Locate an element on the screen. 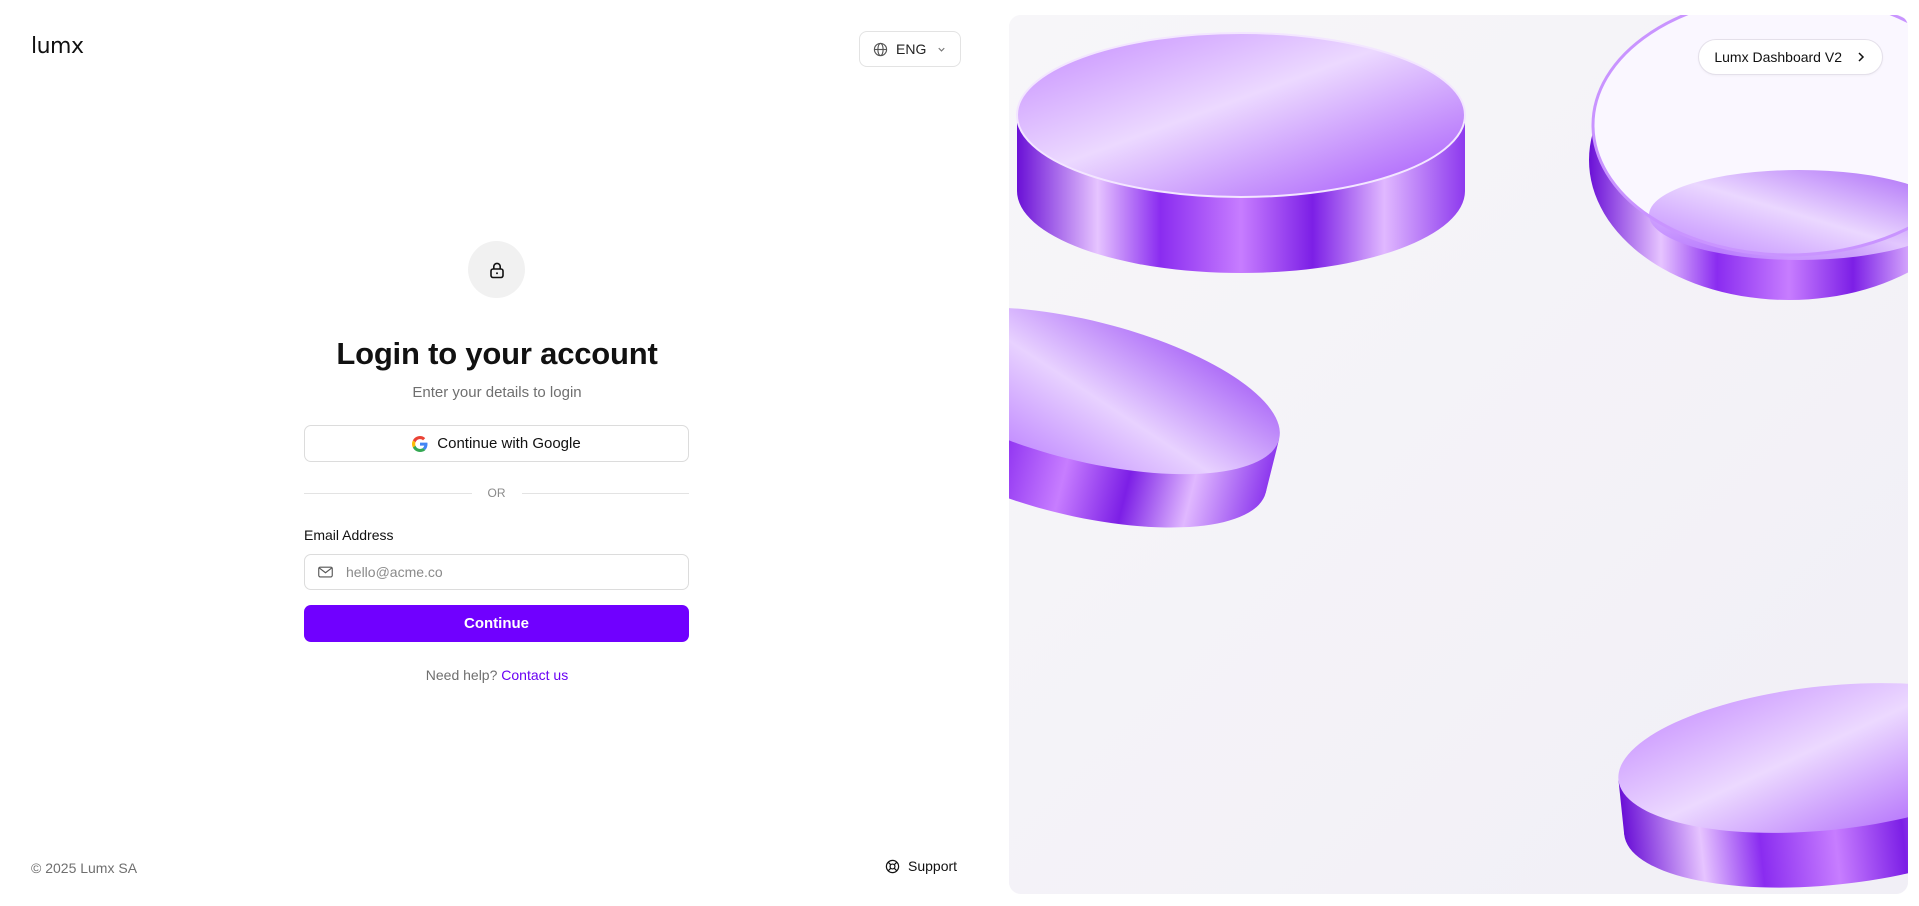 This screenshot has height=906, width=1919. lock-icon is located at coordinates (496, 270).